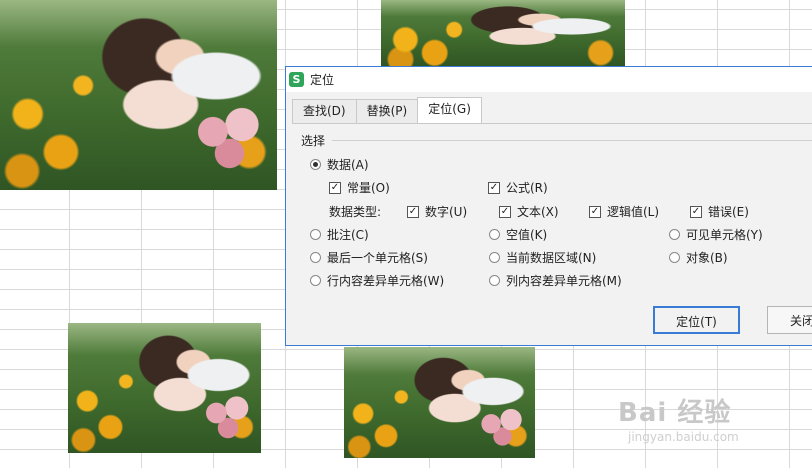 The height and width of the screenshot is (468, 812). Describe the element at coordinates (564, 281) in the screenshot. I see `option-label: 列内容差异单元格(M)` at that location.